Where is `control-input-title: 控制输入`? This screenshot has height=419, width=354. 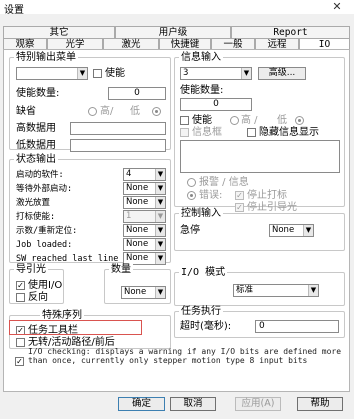
control-input-title: 控制输入 is located at coordinates (201, 213).